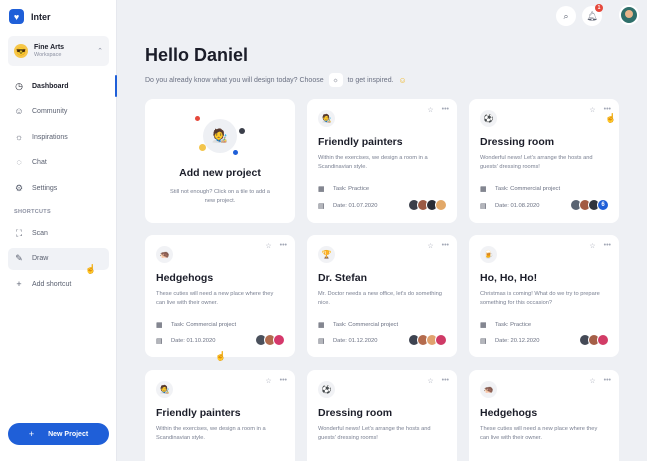  I want to click on task-text: Task: Practice, so click(351, 189).